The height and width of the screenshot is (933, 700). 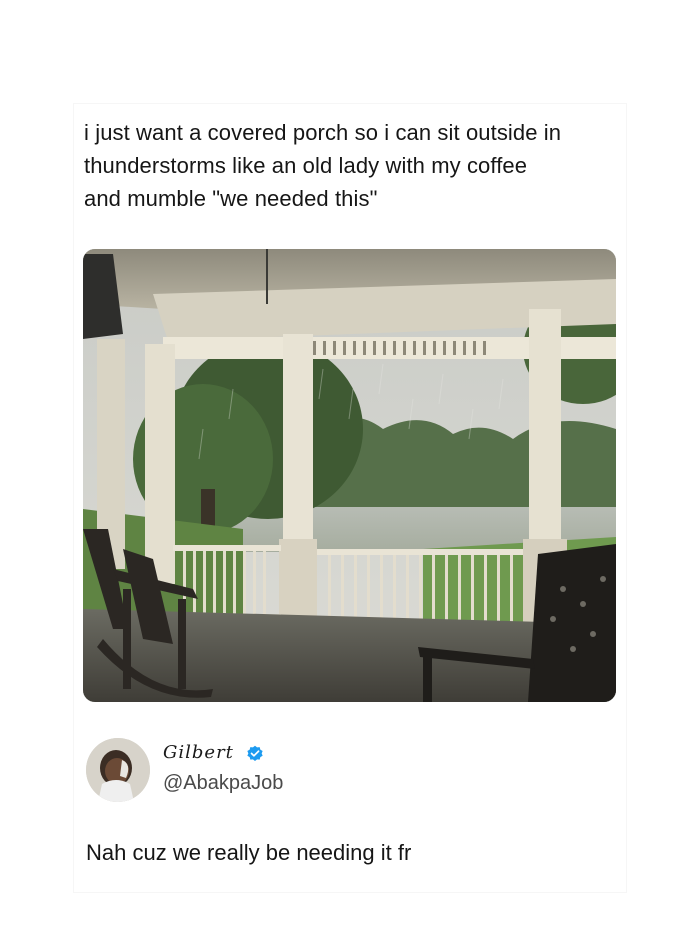 I want to click on reply-author: Gilbert @AbakpaJob, so click(x=286, y=770).